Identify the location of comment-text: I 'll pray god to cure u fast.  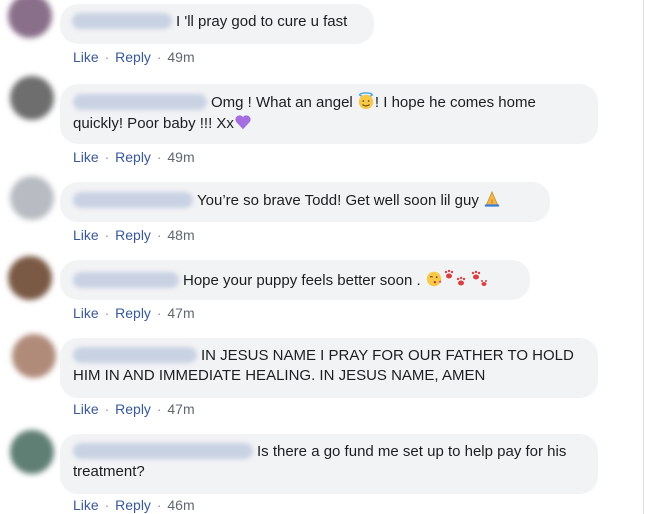
(262, 21).